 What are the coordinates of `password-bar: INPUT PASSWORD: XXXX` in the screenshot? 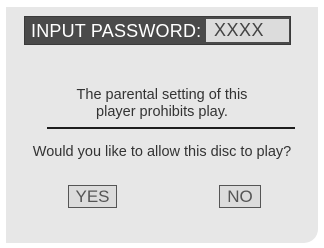 It's located at (157, 30).